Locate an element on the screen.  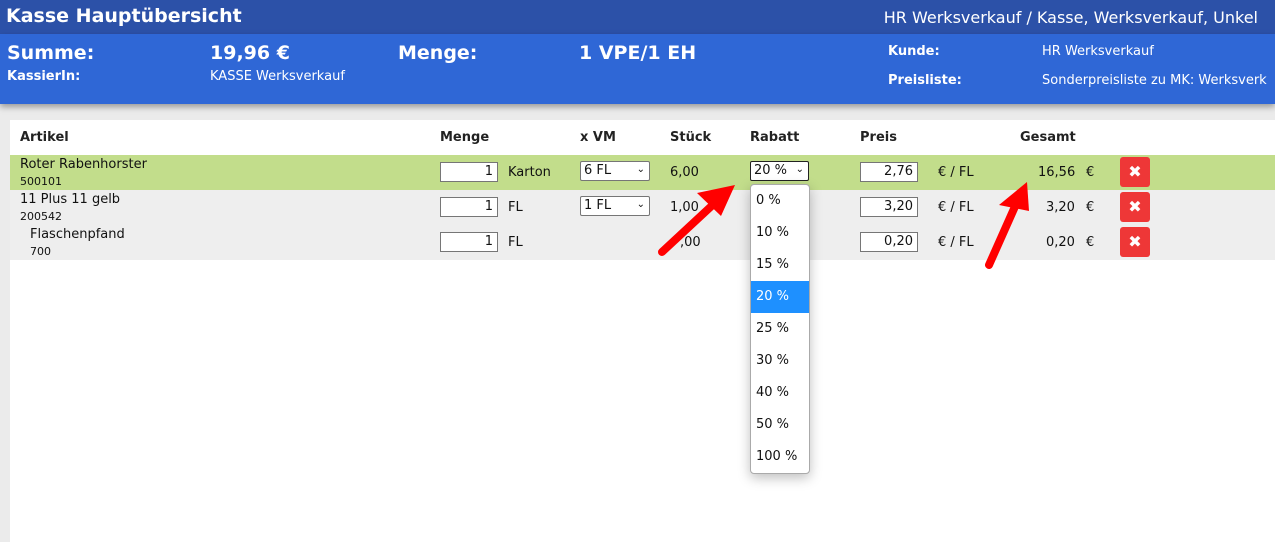
red-arrow-rabatt is located at coordinates (696, 220).